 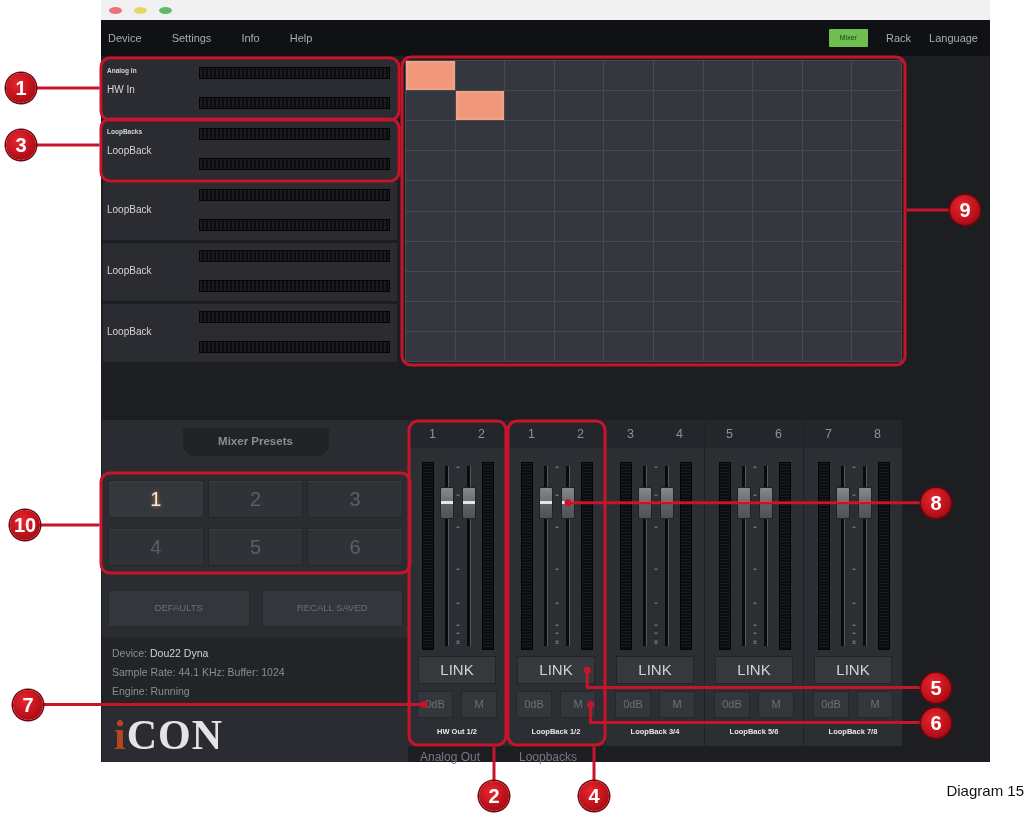 I want to click on info-value: Dou22 Dyna, so click(x=179, y=653).